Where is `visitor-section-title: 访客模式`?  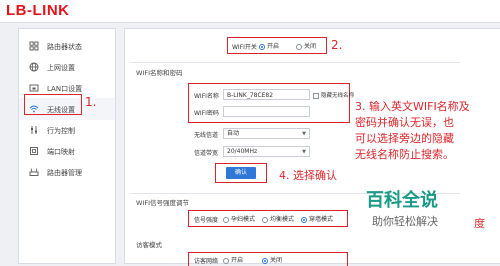 visitor-section-title: 访客模式 is located at coordinates (149, 245).